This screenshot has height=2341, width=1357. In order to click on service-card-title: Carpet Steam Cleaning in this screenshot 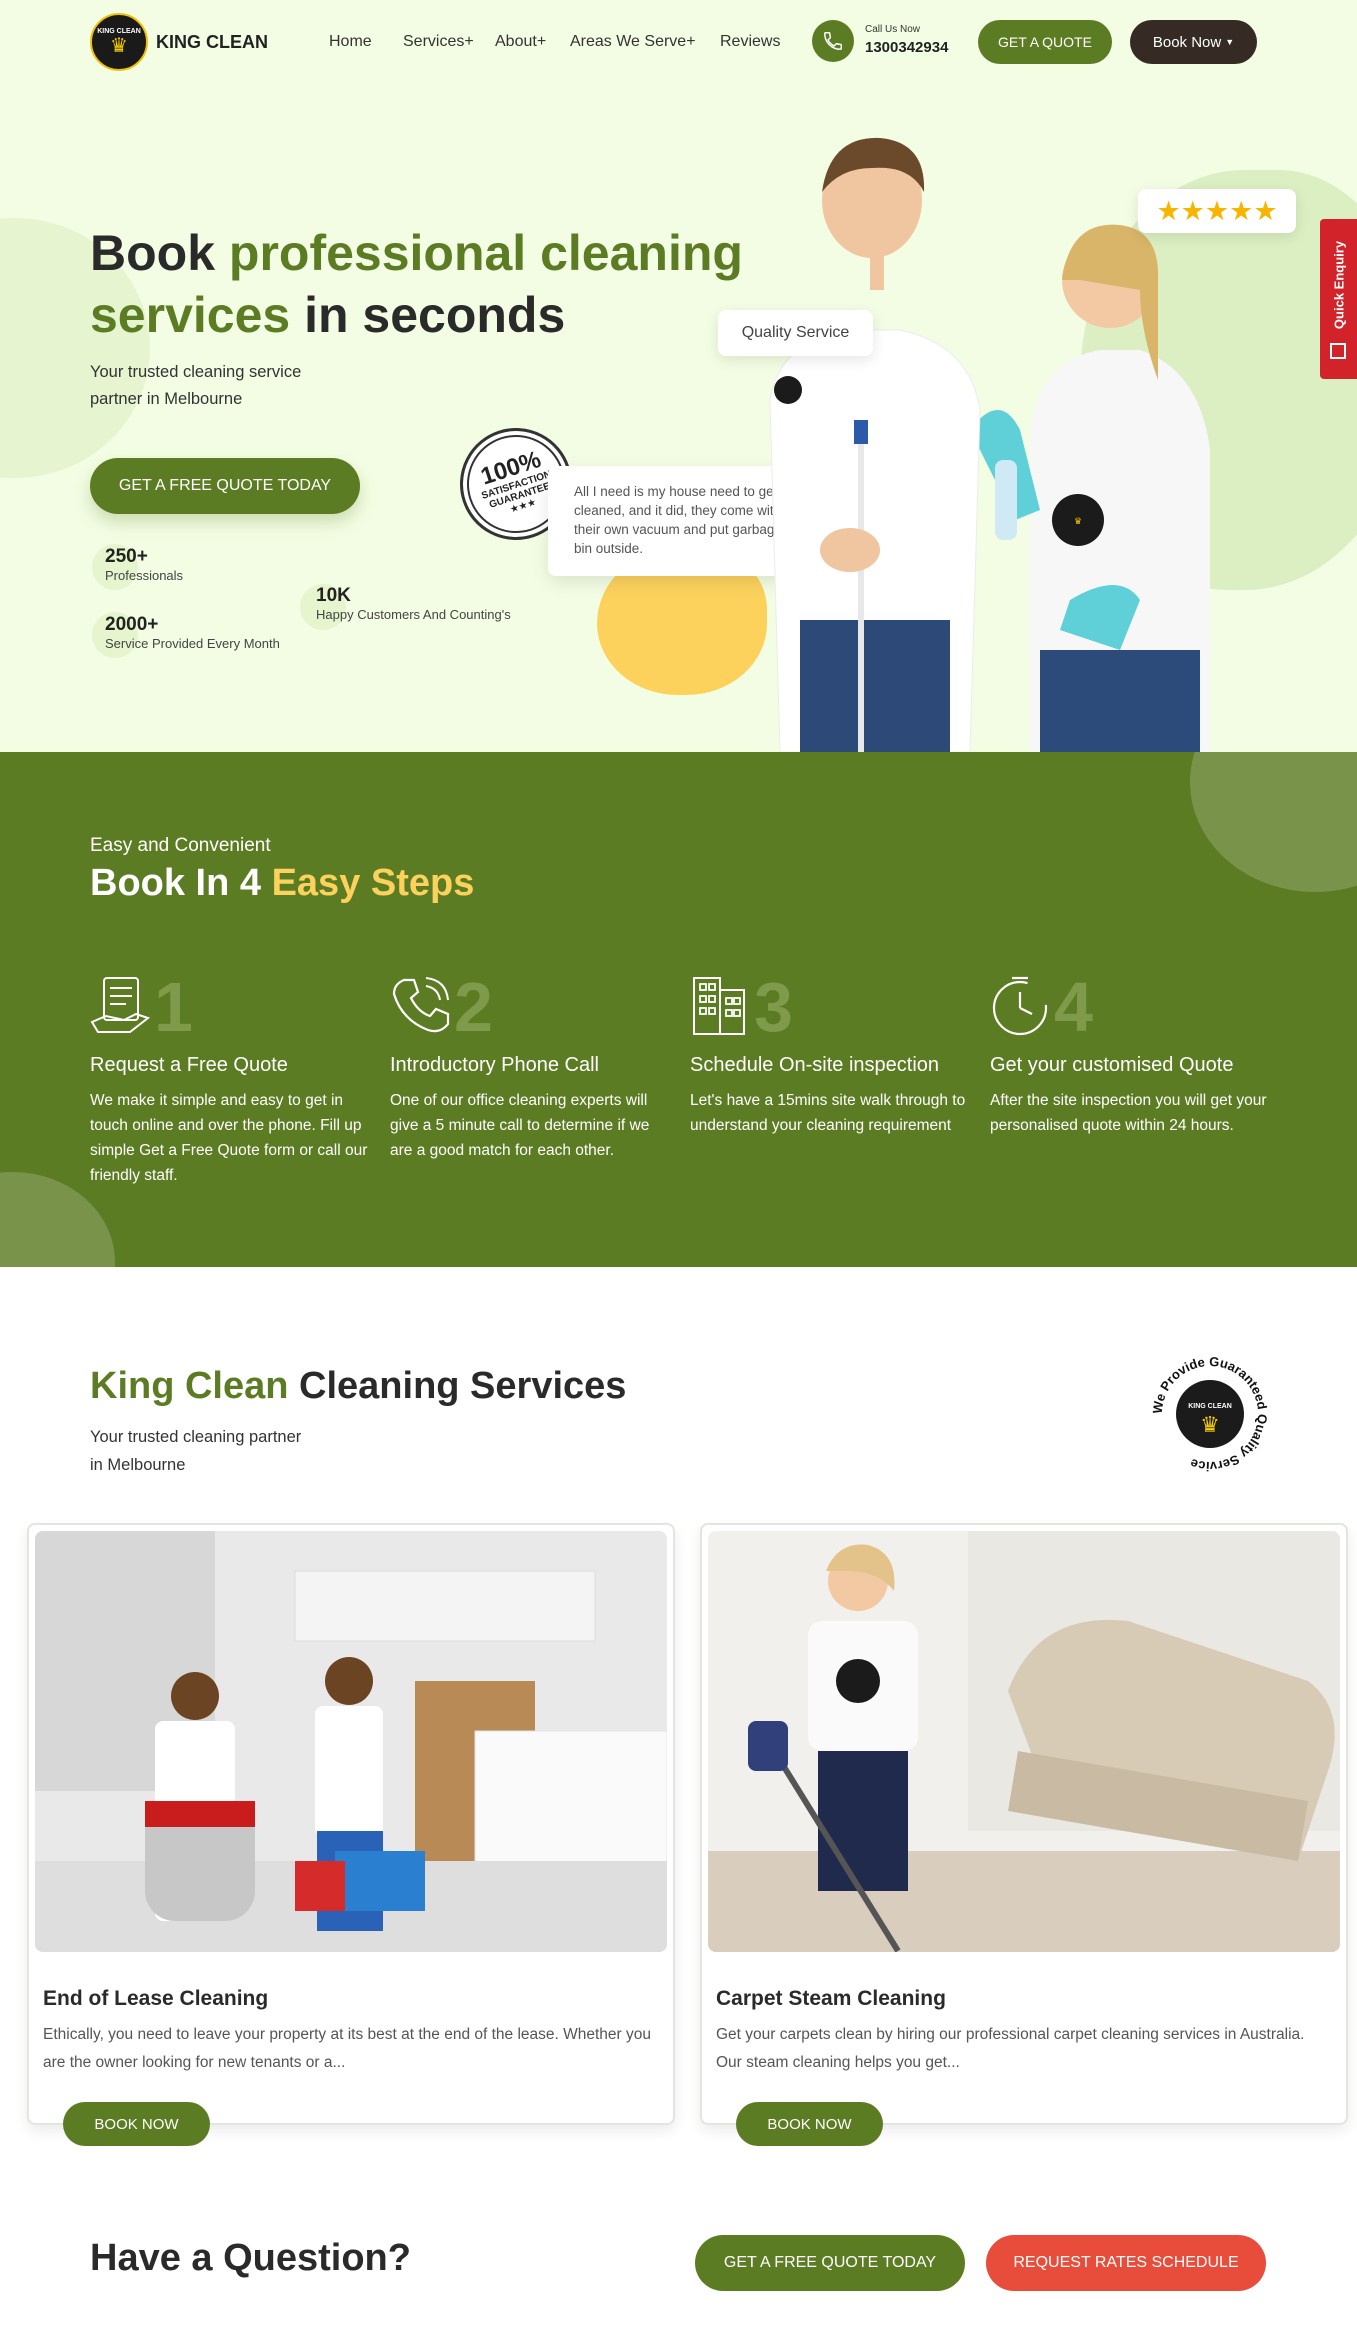, I will do `click(831, 1998)`.